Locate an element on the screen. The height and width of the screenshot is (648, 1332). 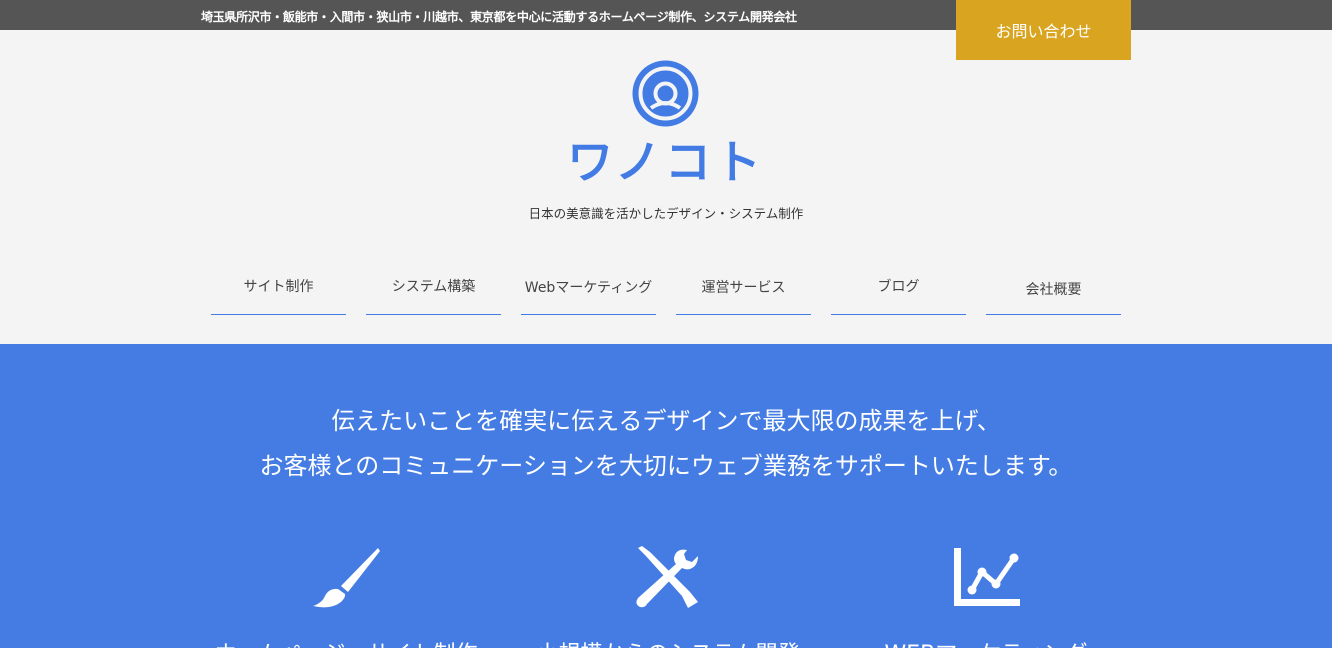
nav-item-label: システム構築 is located at coordinates (433, 287).